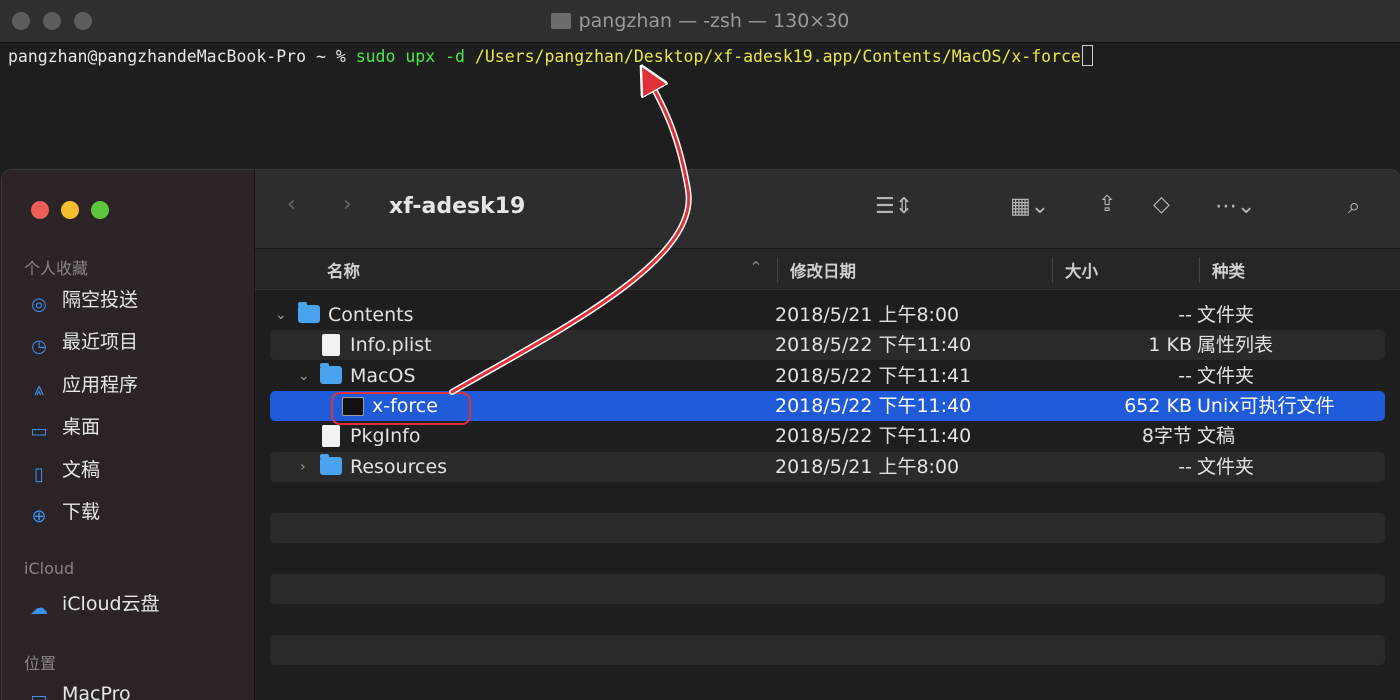  Describe the element at coordinates (291, 204) in the screenshot. I see `back-chevron-icon: ‹` at that location.